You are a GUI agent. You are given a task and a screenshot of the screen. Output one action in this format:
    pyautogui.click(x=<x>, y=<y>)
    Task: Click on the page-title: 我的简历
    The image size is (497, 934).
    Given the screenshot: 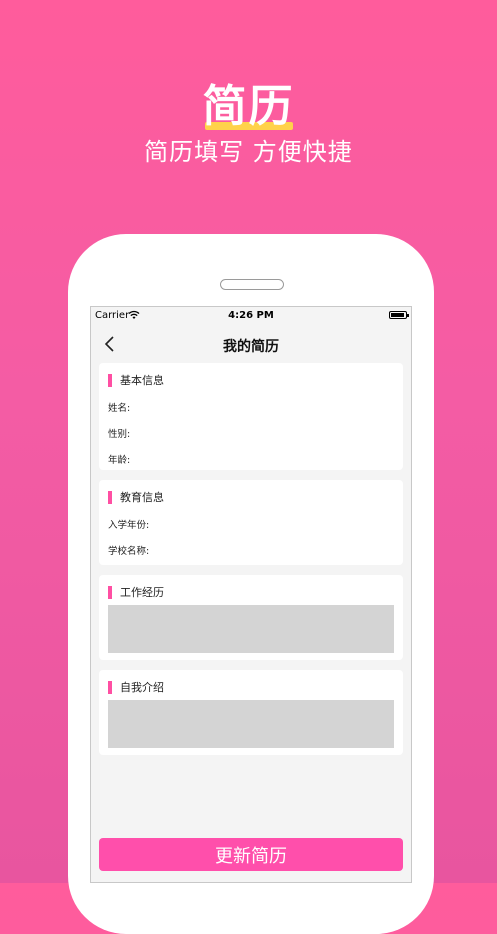 What is the action you would take?
    pyautogui.click(x=251, y=347)
    